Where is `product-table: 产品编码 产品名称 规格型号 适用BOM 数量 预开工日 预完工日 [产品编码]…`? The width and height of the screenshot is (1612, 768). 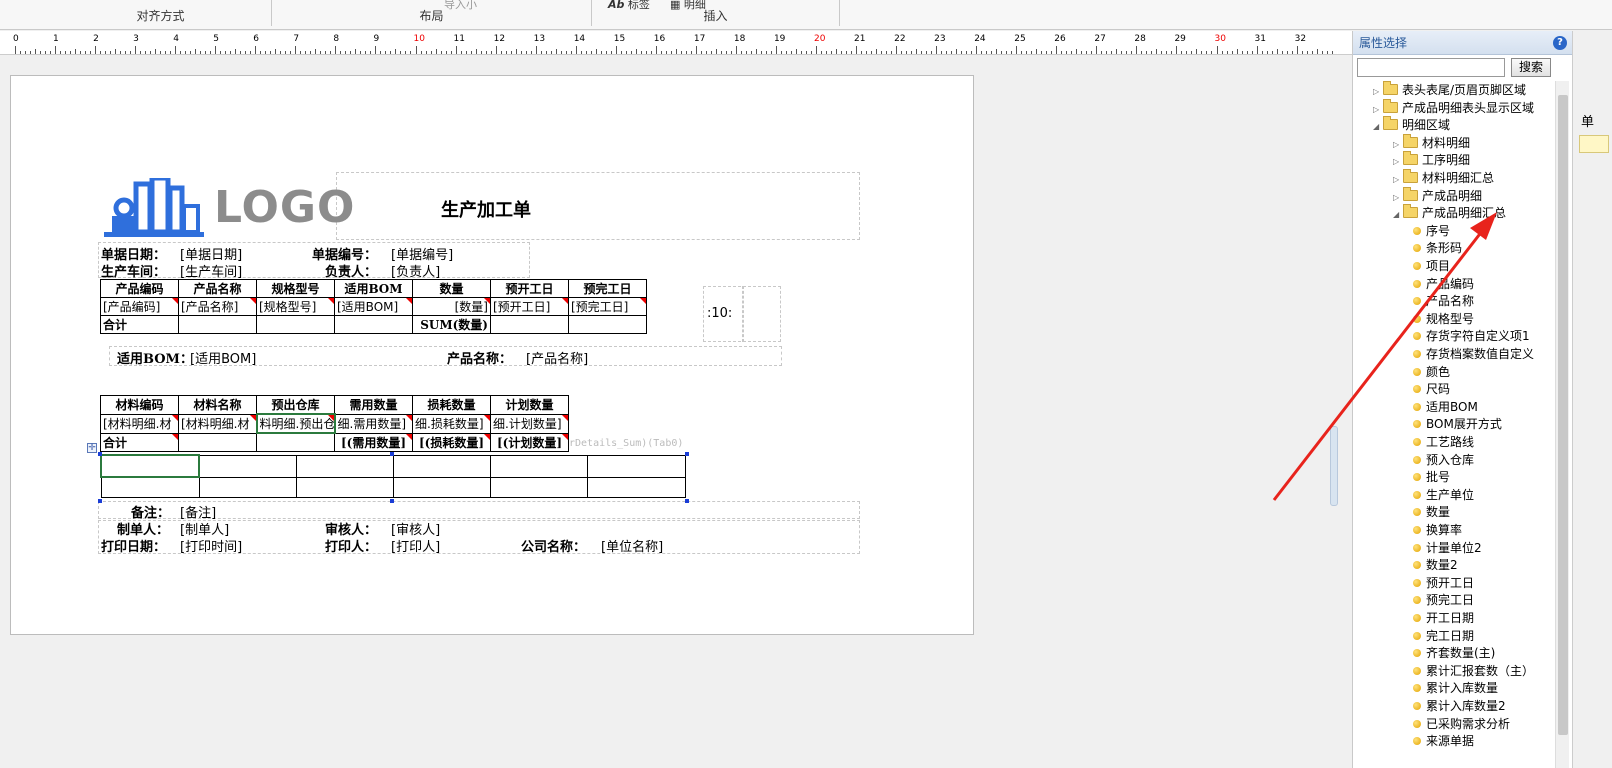
product-table: 产品编码 产品名称 规格型号 适用BOM 数量 预开工日 预完工日 [产品编码]… is located at coordinates (373, 306).